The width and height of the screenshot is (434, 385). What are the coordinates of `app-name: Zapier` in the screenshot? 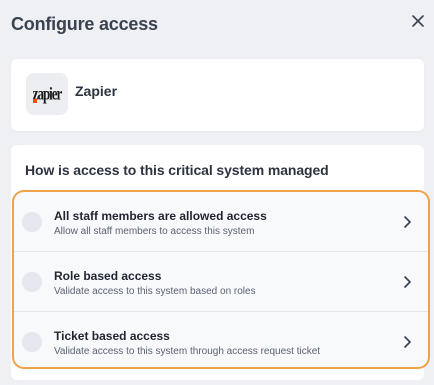 It's located at (96, 91).